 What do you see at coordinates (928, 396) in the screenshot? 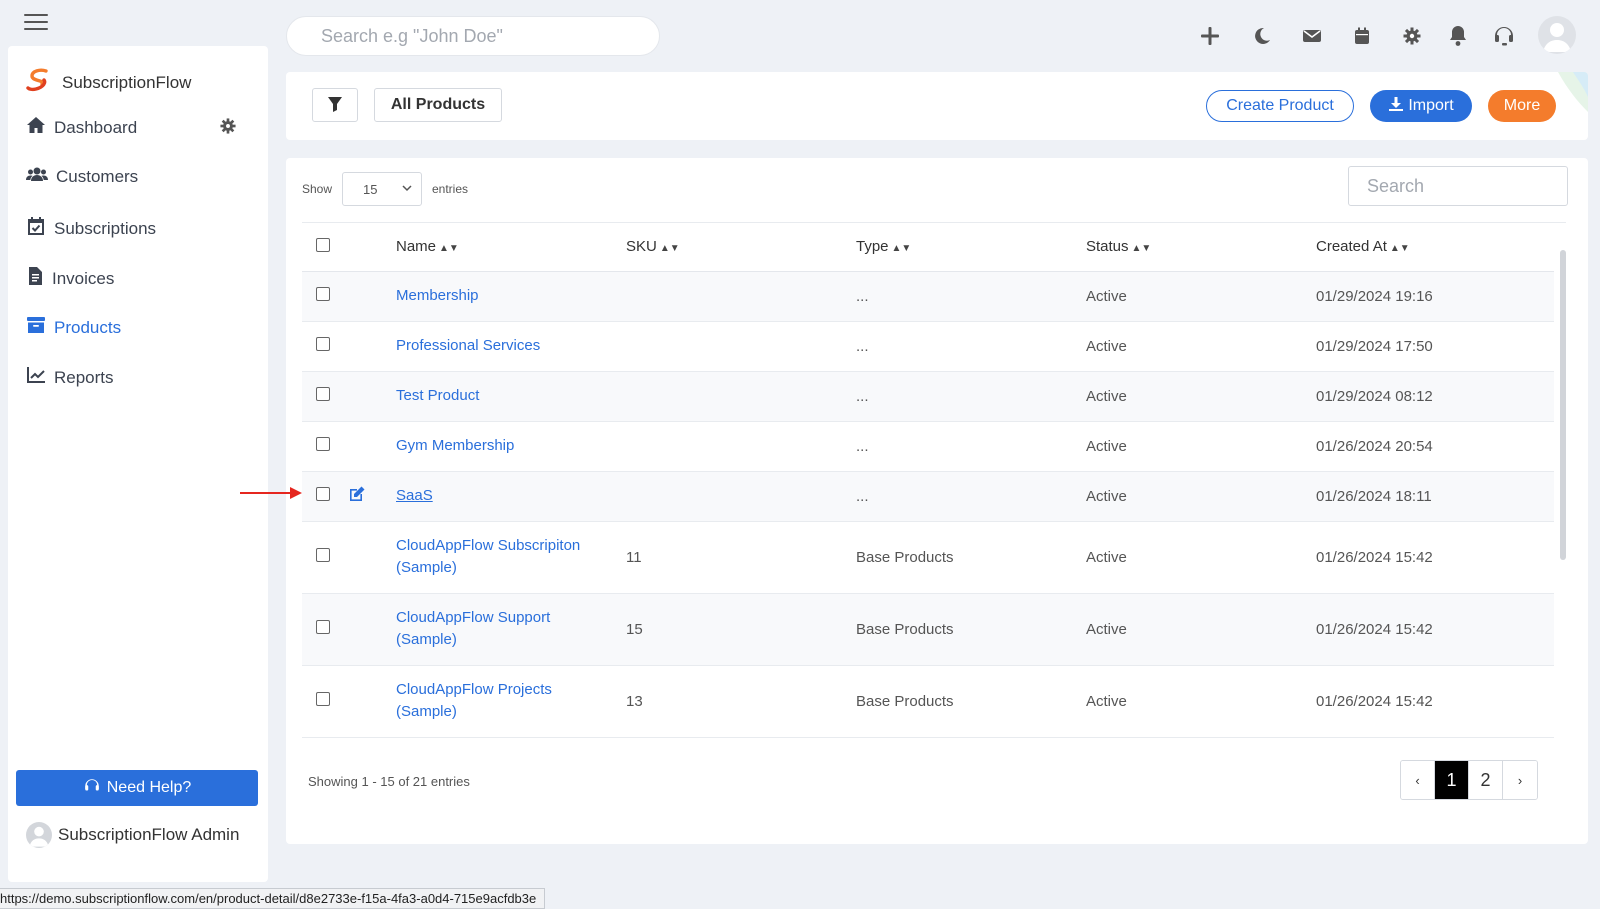
I see `table-row: Test Product ... Active 01/29/2024 08:12` at bounding box center [928, 396].